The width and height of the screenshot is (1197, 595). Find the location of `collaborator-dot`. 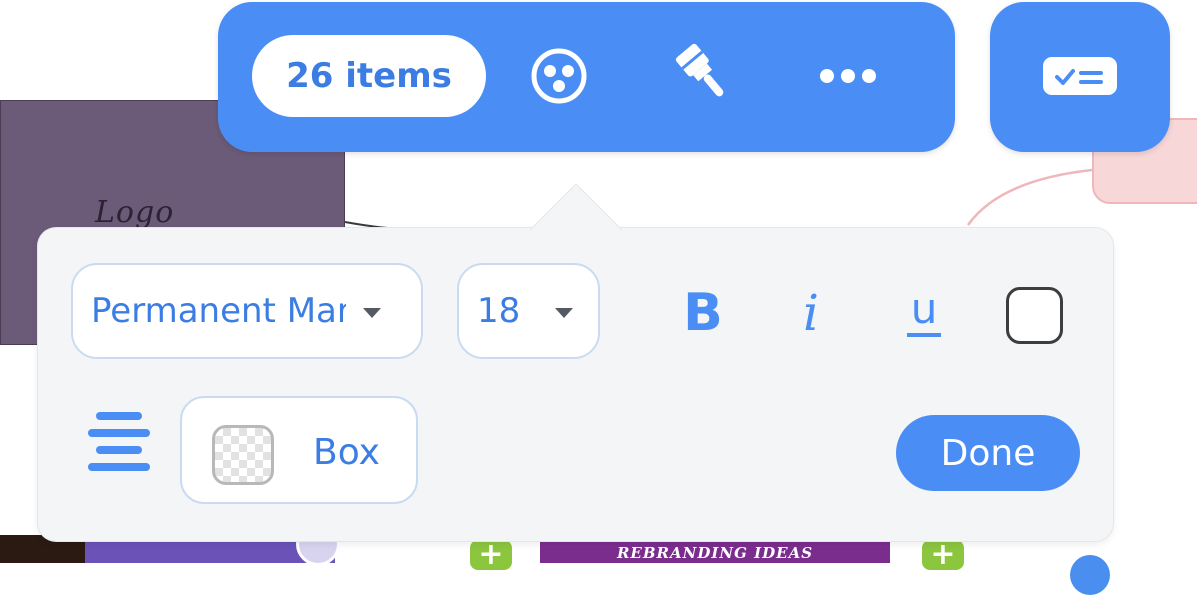

collaborator-dot is located at coordinates (1090, 575).